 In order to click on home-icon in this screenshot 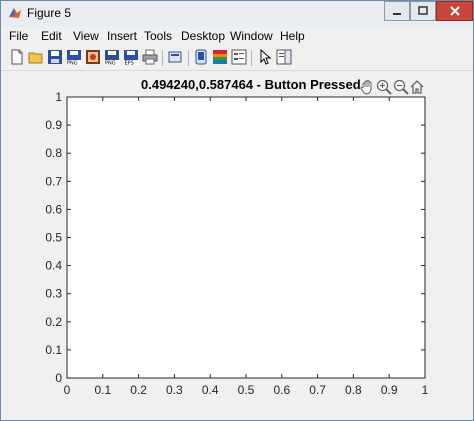, I will do `click(417, 87)`.